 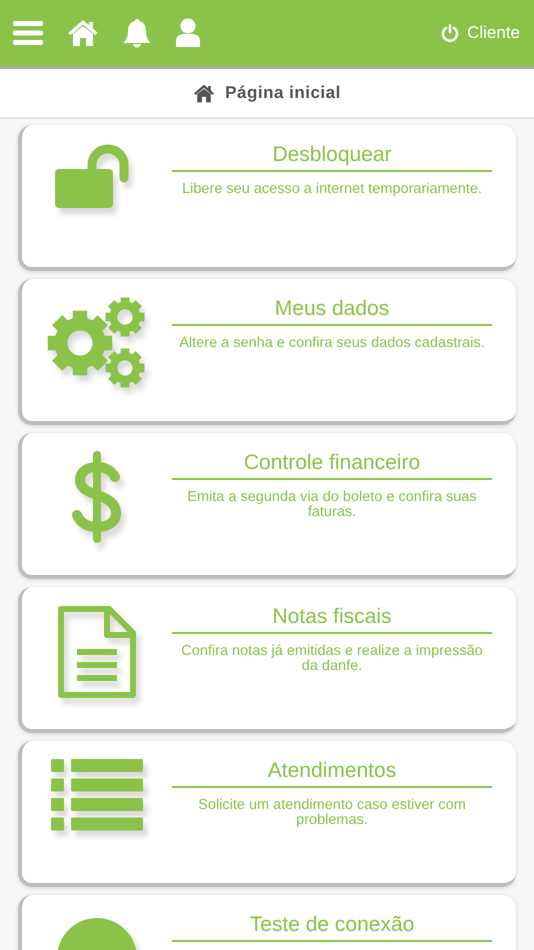 I want to click on card-description: Libere seu acesso a internet temporariamente., so click(x=332, y=189).